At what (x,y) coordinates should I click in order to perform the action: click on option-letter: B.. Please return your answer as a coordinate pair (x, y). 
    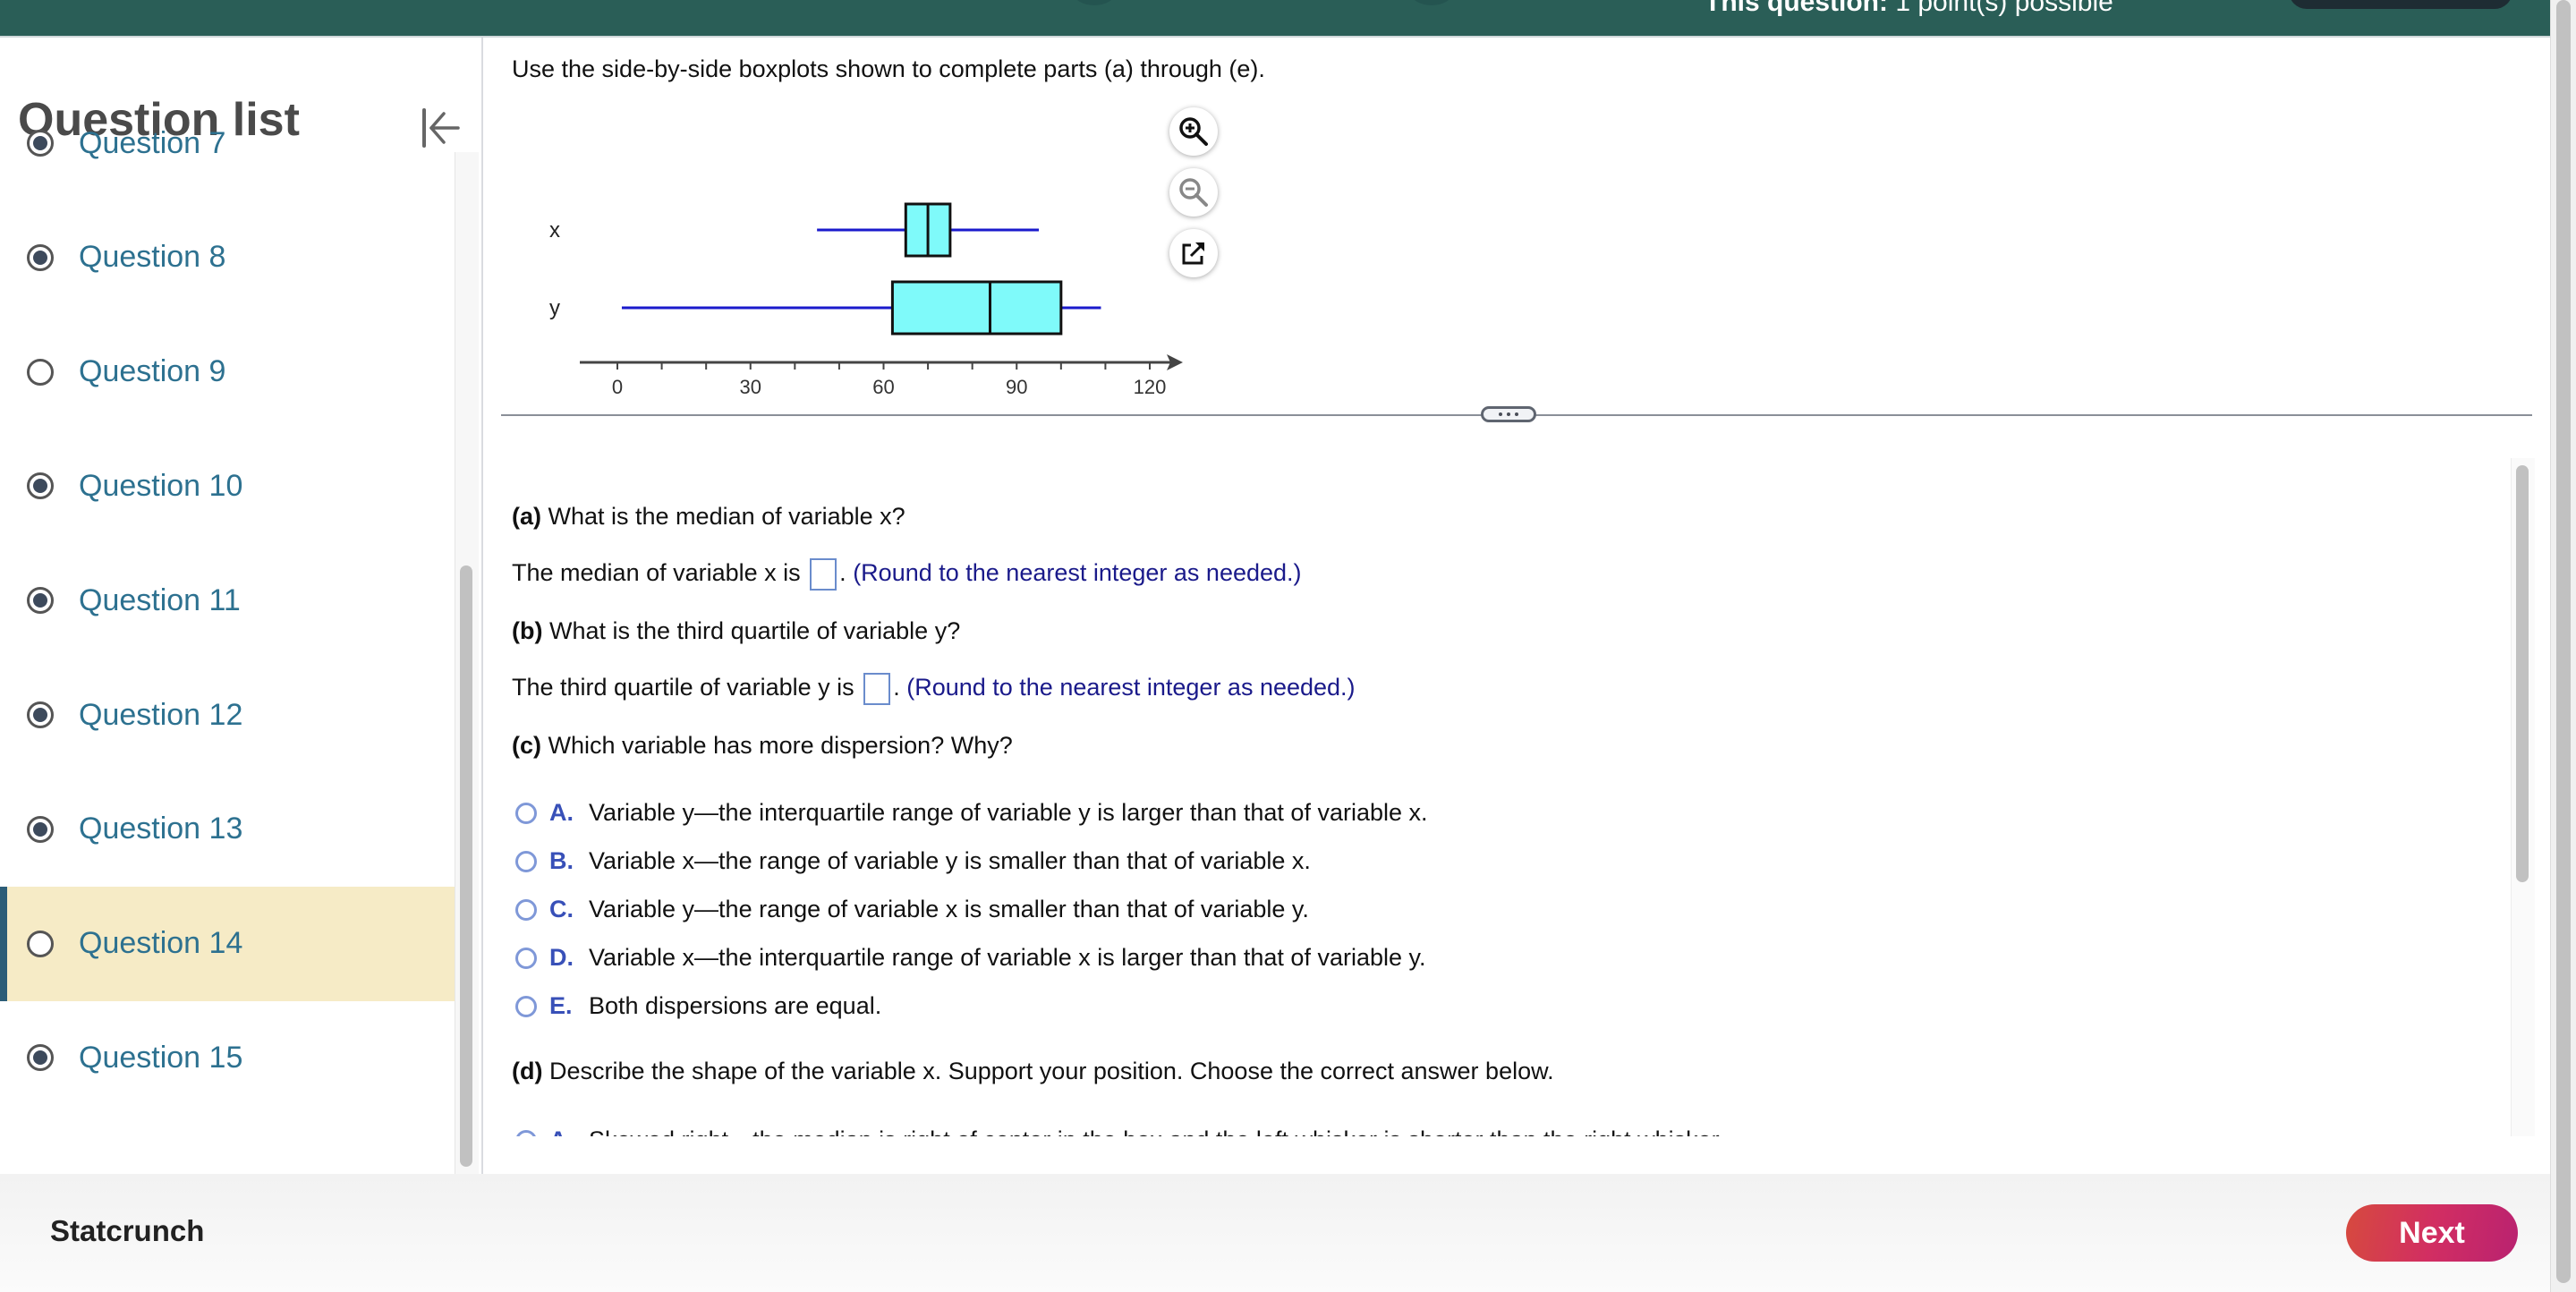
    Looking at the image, I should click on (561, 860).